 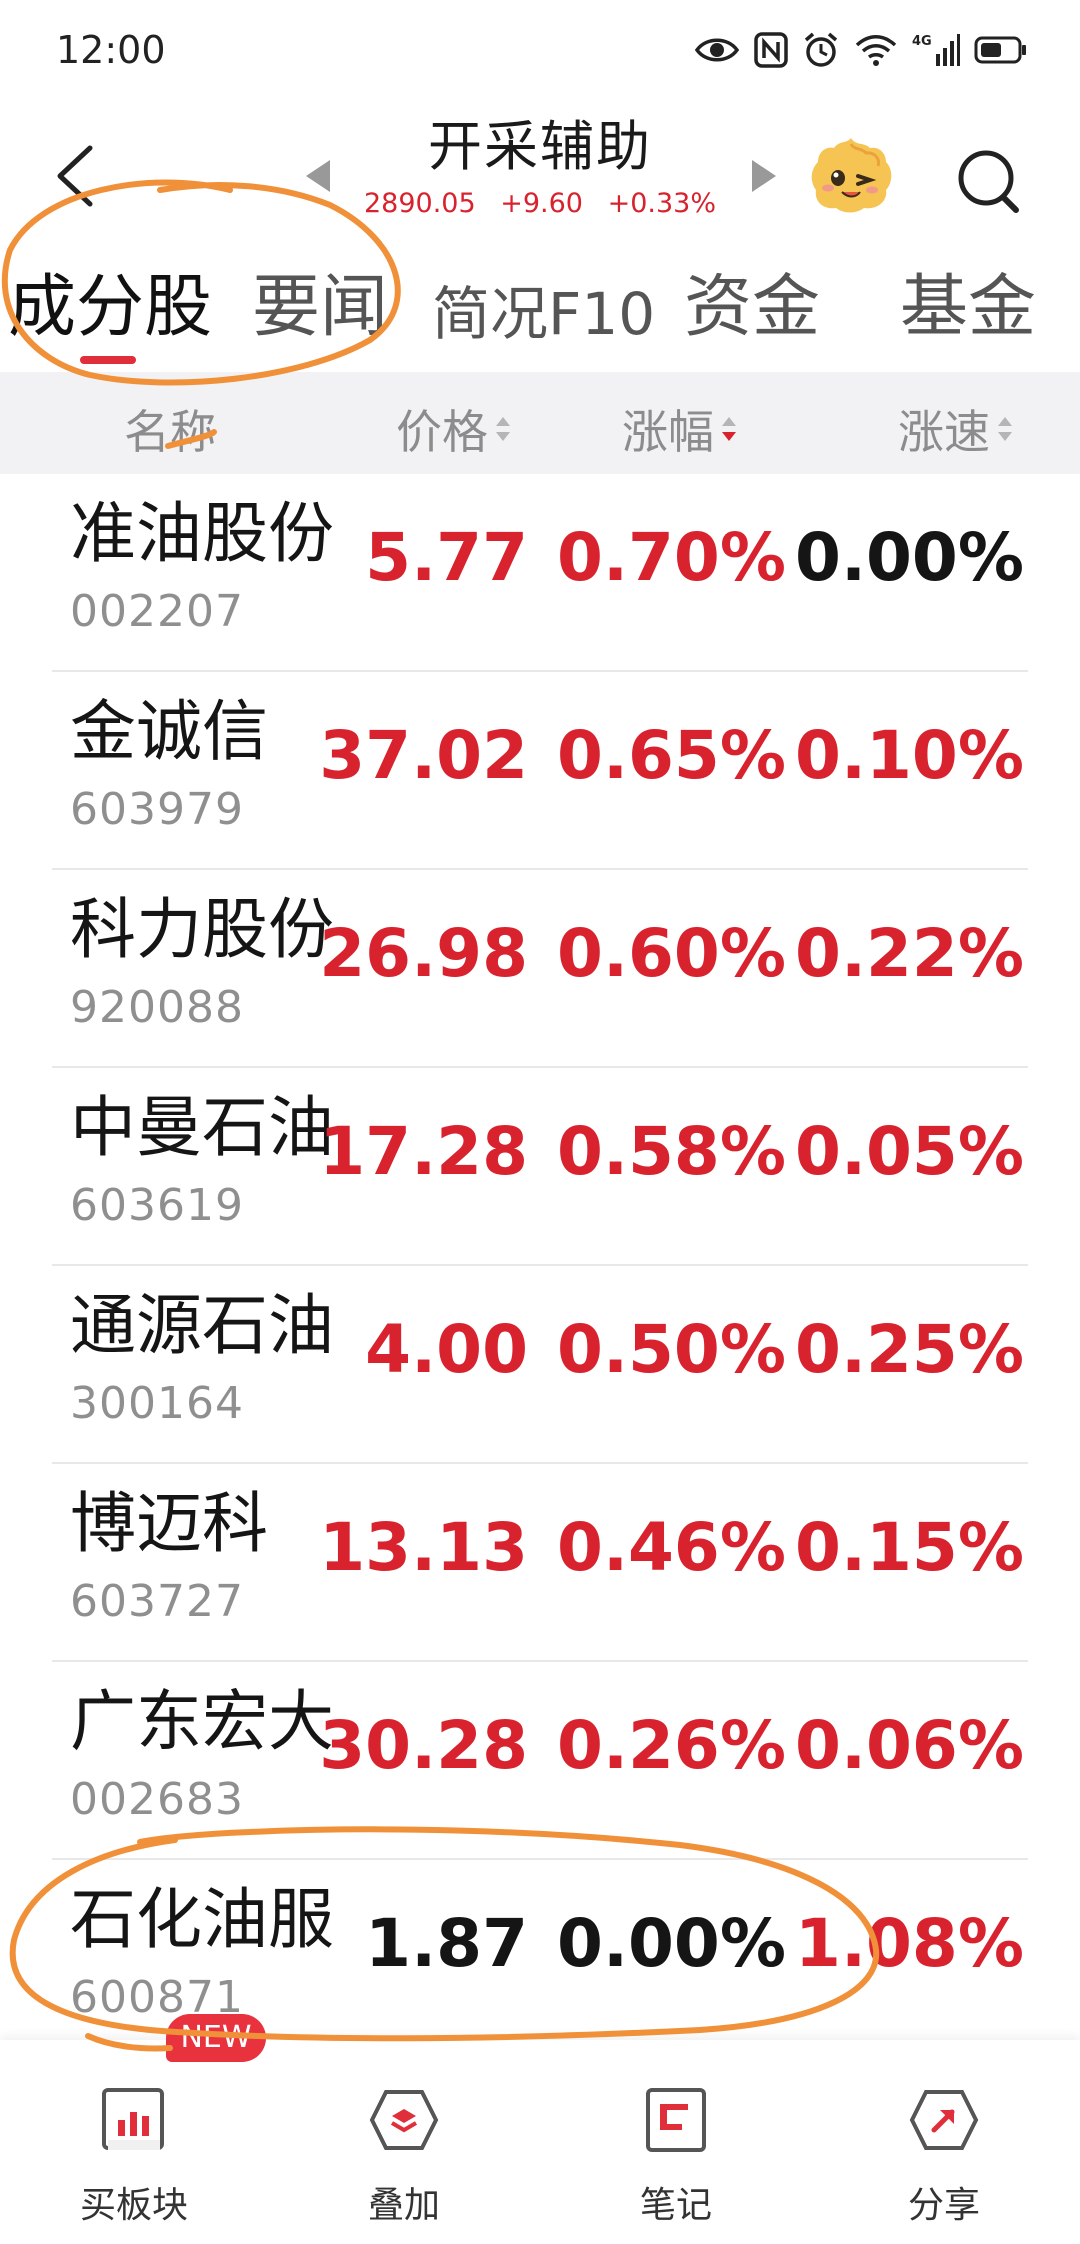 What do you see at coordinates (110, 308) in the screenshot?
I see `tab-components: 成分股` at bounding box center [110, 308].